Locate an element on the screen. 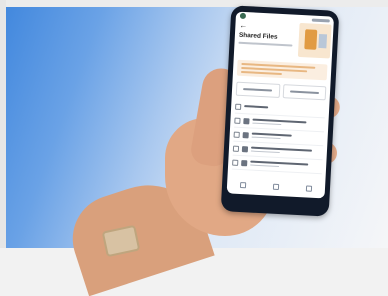  recents-icon is located at coordinates (243, 185).